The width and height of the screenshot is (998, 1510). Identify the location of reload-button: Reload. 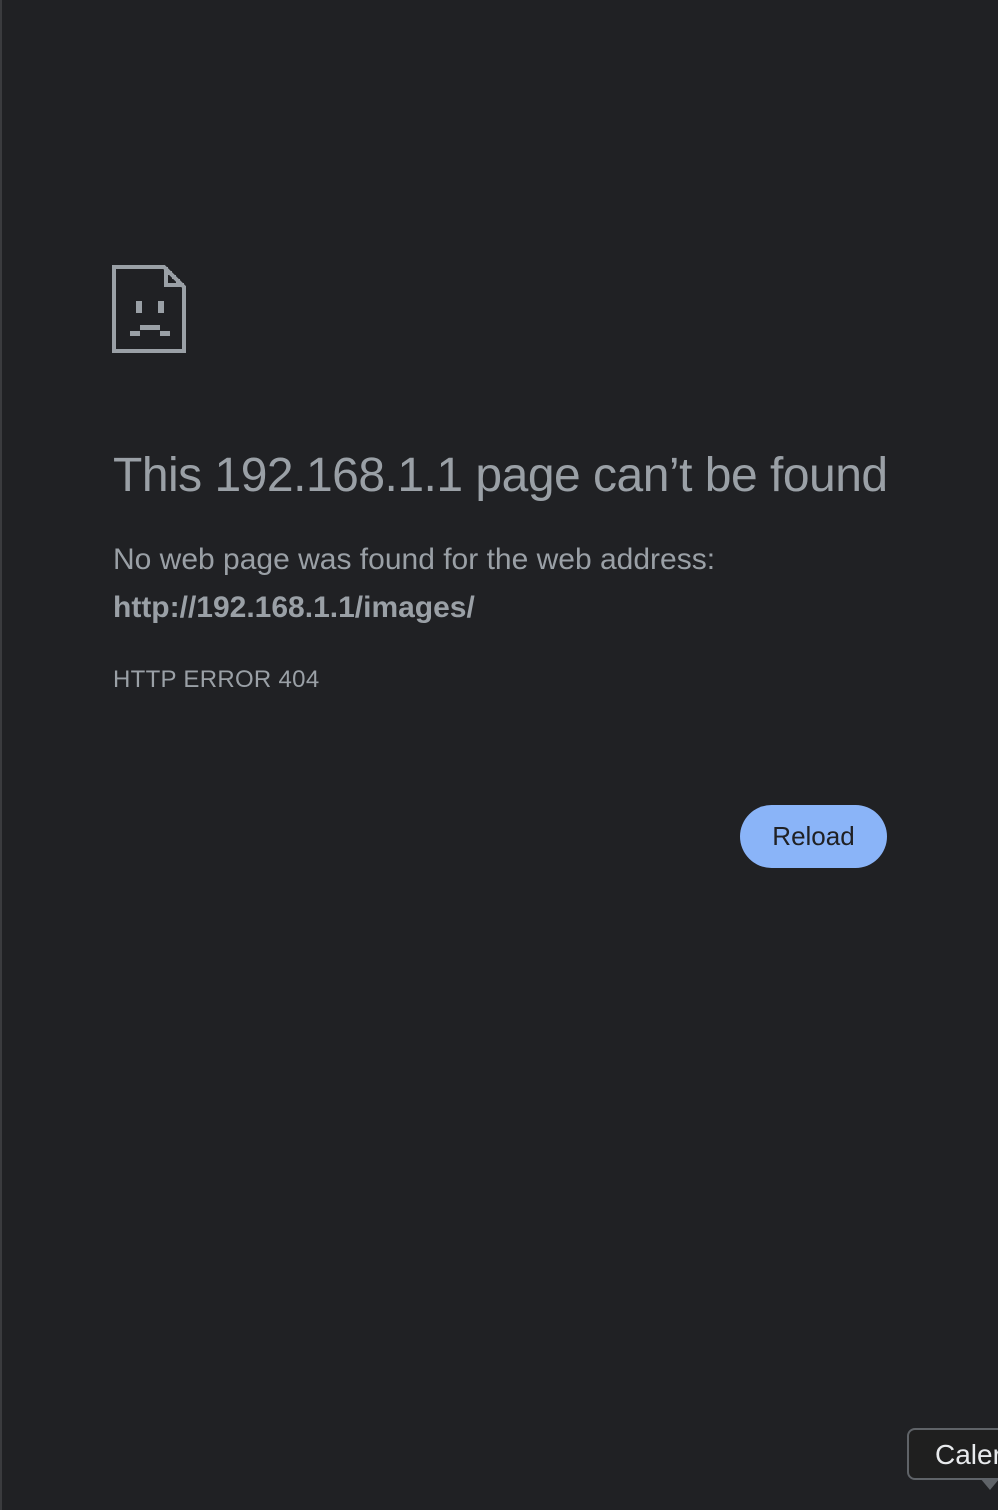
(813, 836).